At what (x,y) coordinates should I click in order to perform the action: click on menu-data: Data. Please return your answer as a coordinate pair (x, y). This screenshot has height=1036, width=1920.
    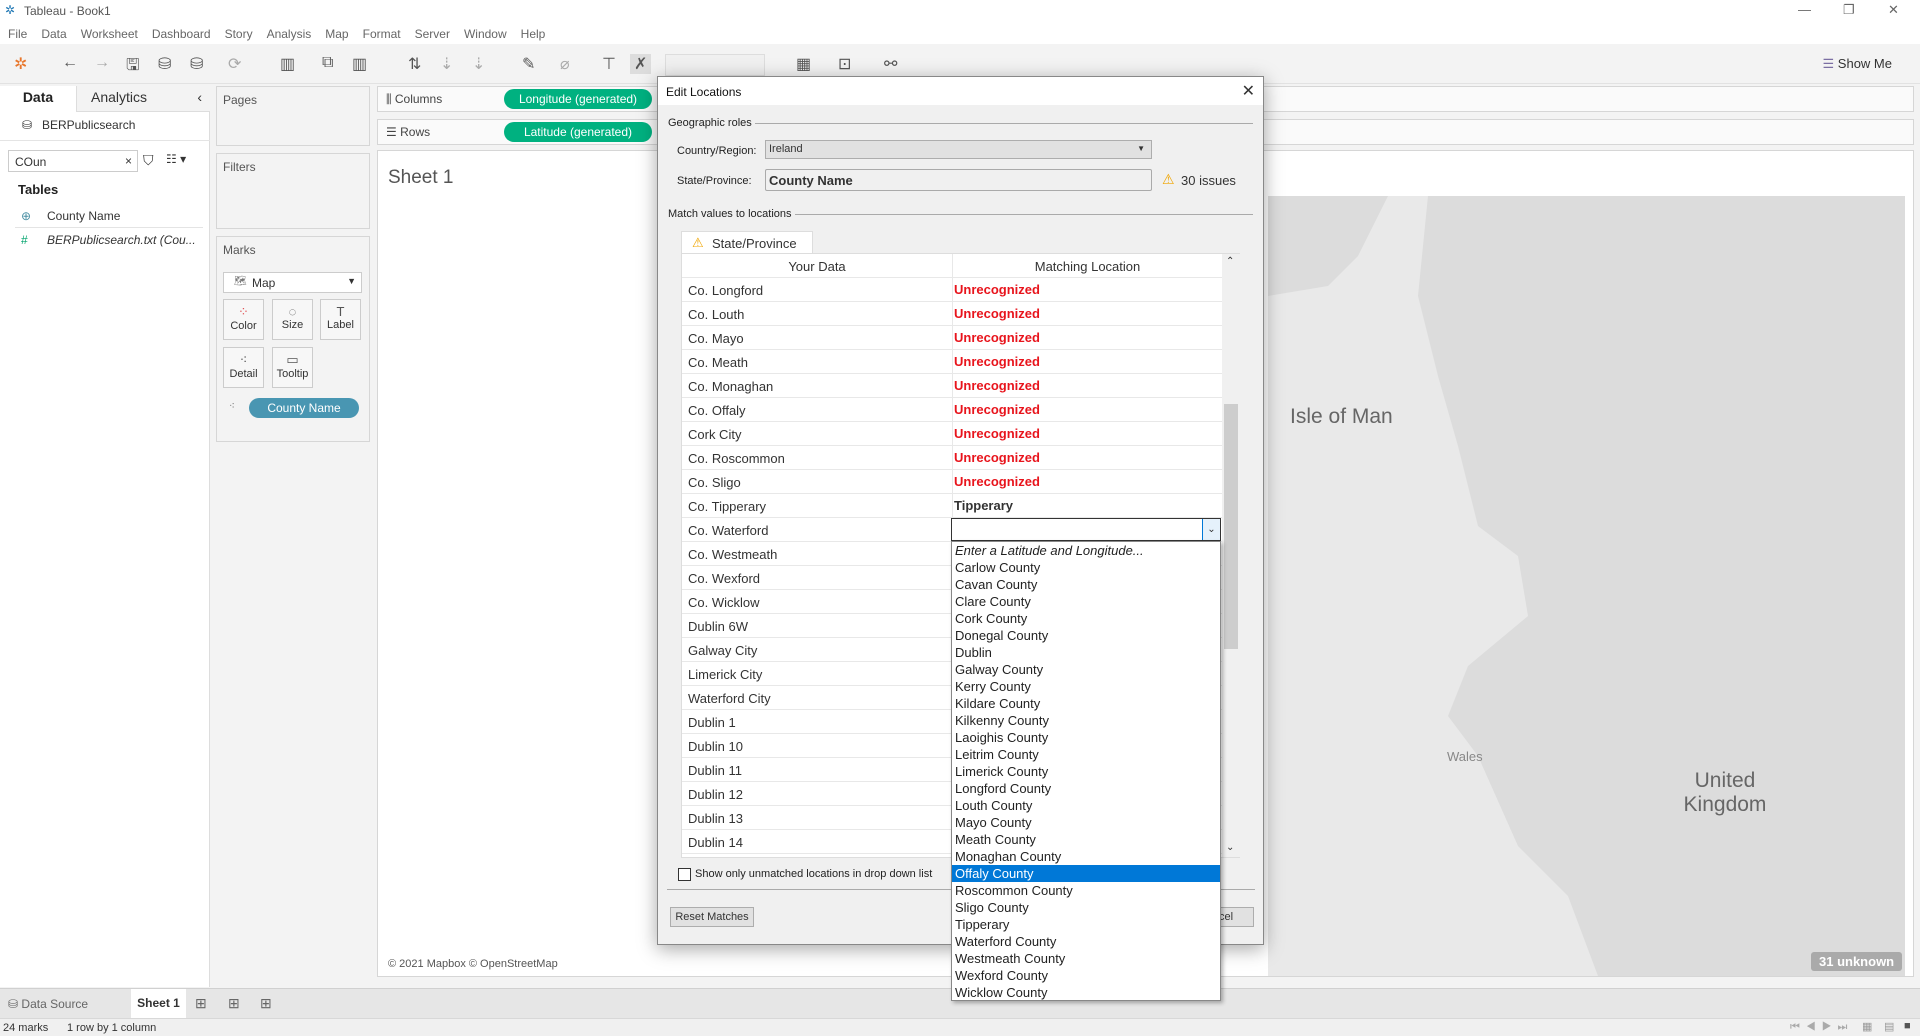
    Looking at the image, I should click on (53, 34).